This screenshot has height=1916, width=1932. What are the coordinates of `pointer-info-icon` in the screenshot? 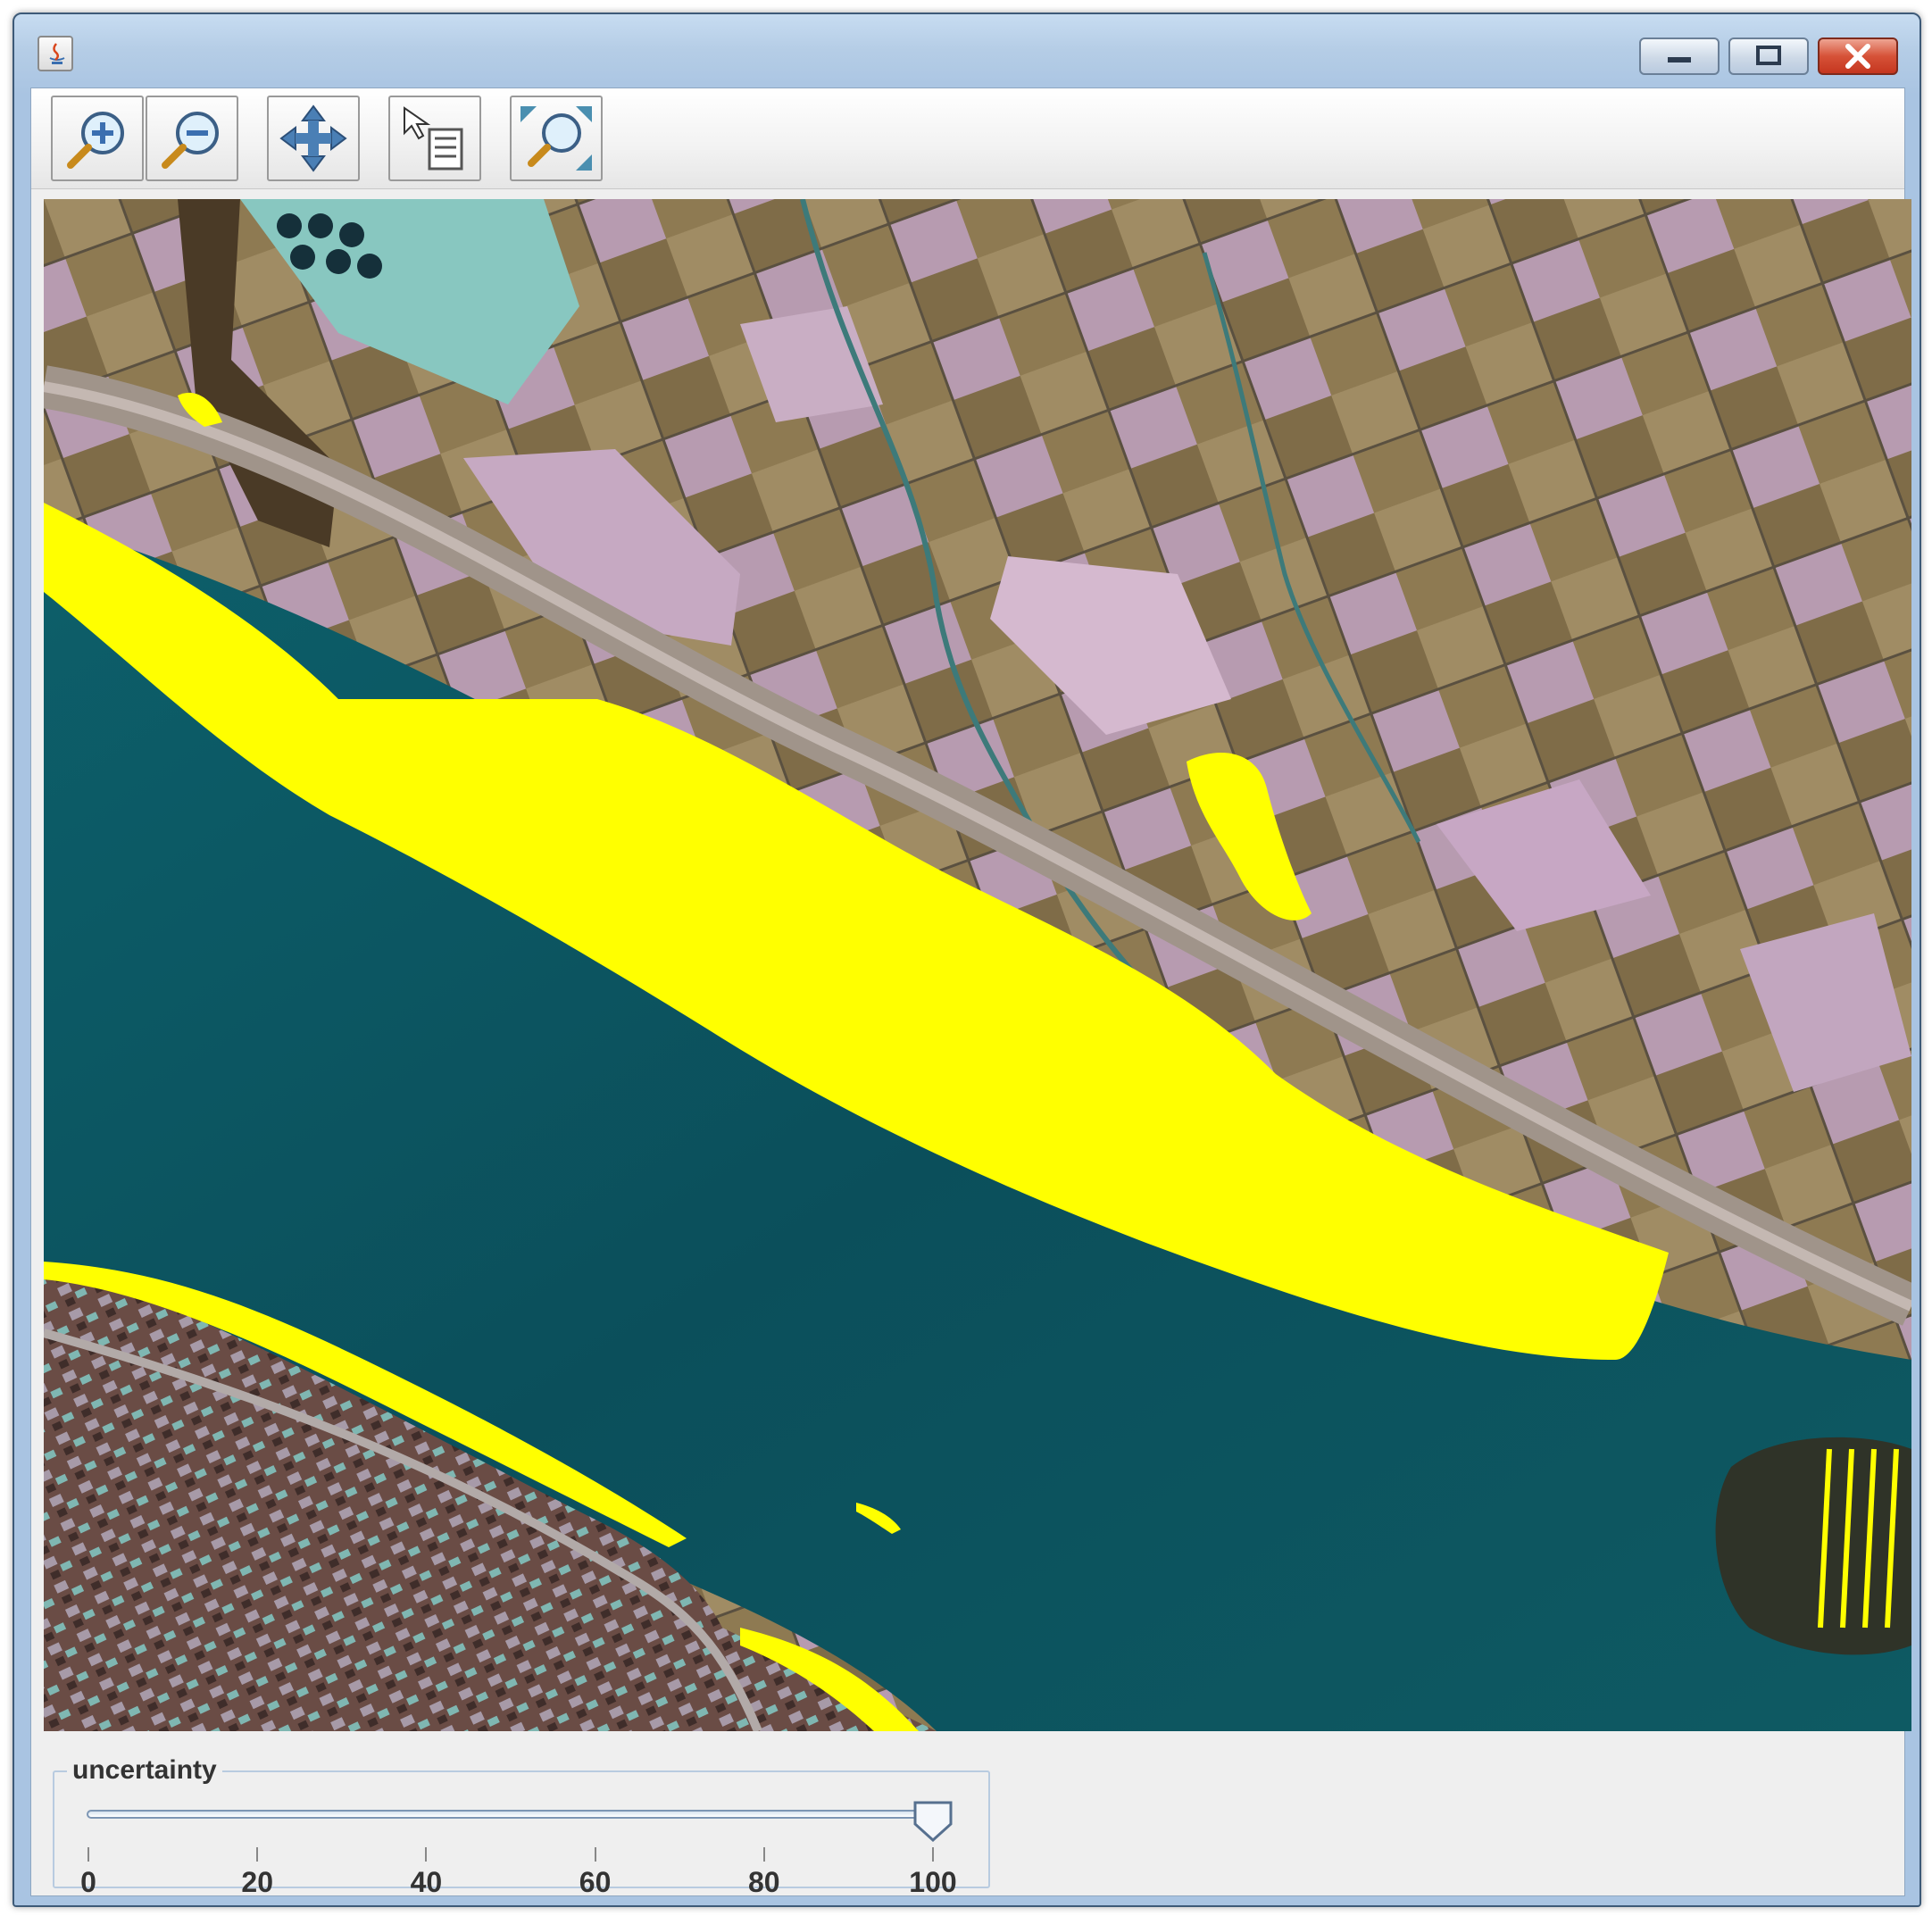 It's located at (433, 138).